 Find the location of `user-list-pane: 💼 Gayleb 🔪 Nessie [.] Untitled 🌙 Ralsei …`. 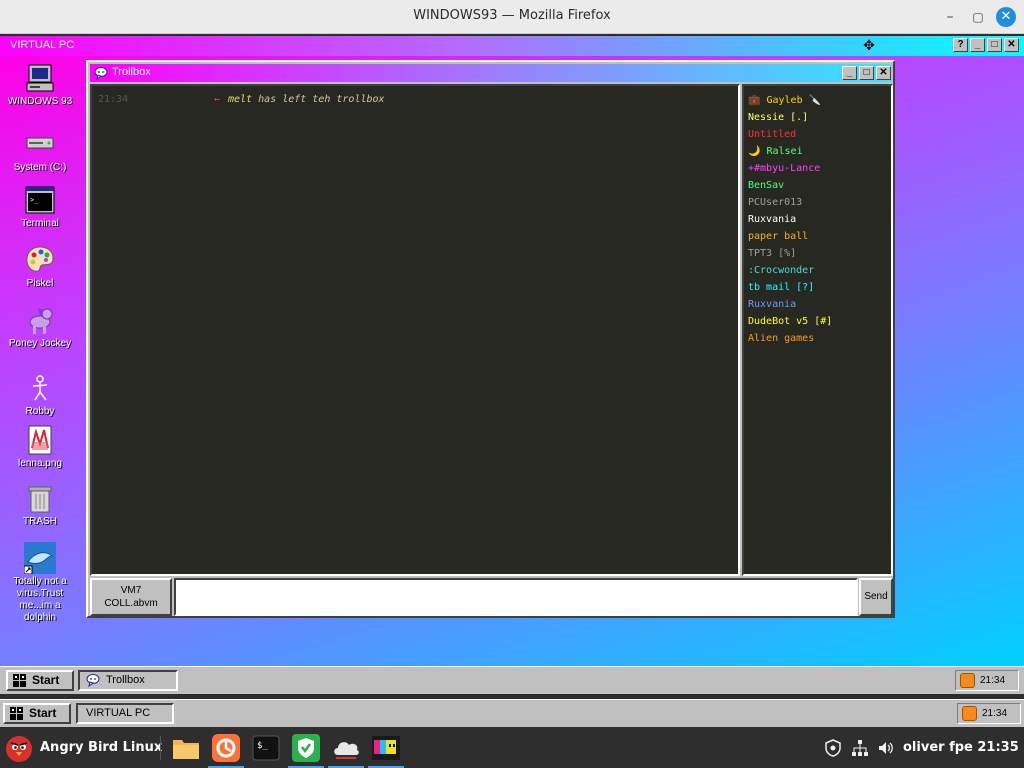

user-list-pane: 💼 Gayleb 🔪 Nessie [.] Untitled 🌙 Ralsei … is located at coordinates (817, 330).